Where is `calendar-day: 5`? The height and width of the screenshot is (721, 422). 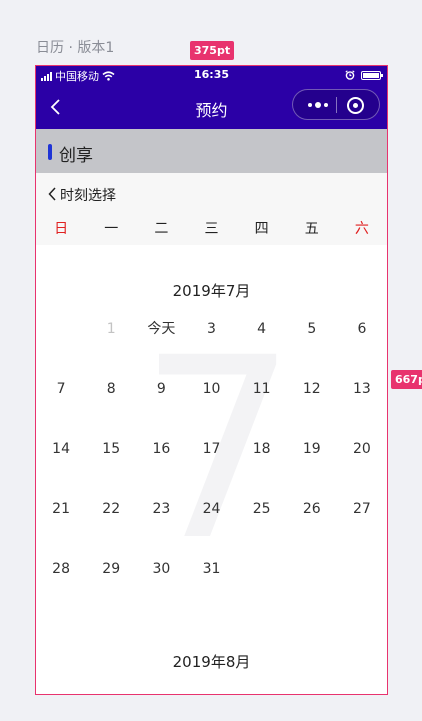 calendar-day: 5 is located at coordinates (312, 344).